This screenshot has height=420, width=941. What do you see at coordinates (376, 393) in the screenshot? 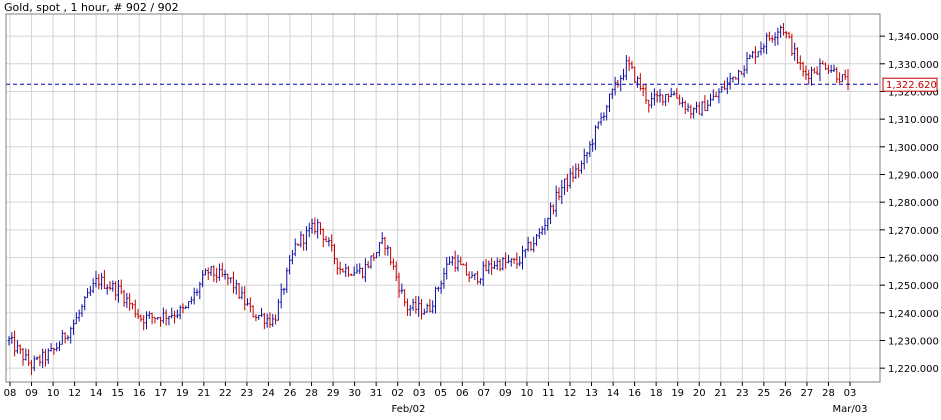
I see `x-tick-label: 31` at bounding box center [376, 393].